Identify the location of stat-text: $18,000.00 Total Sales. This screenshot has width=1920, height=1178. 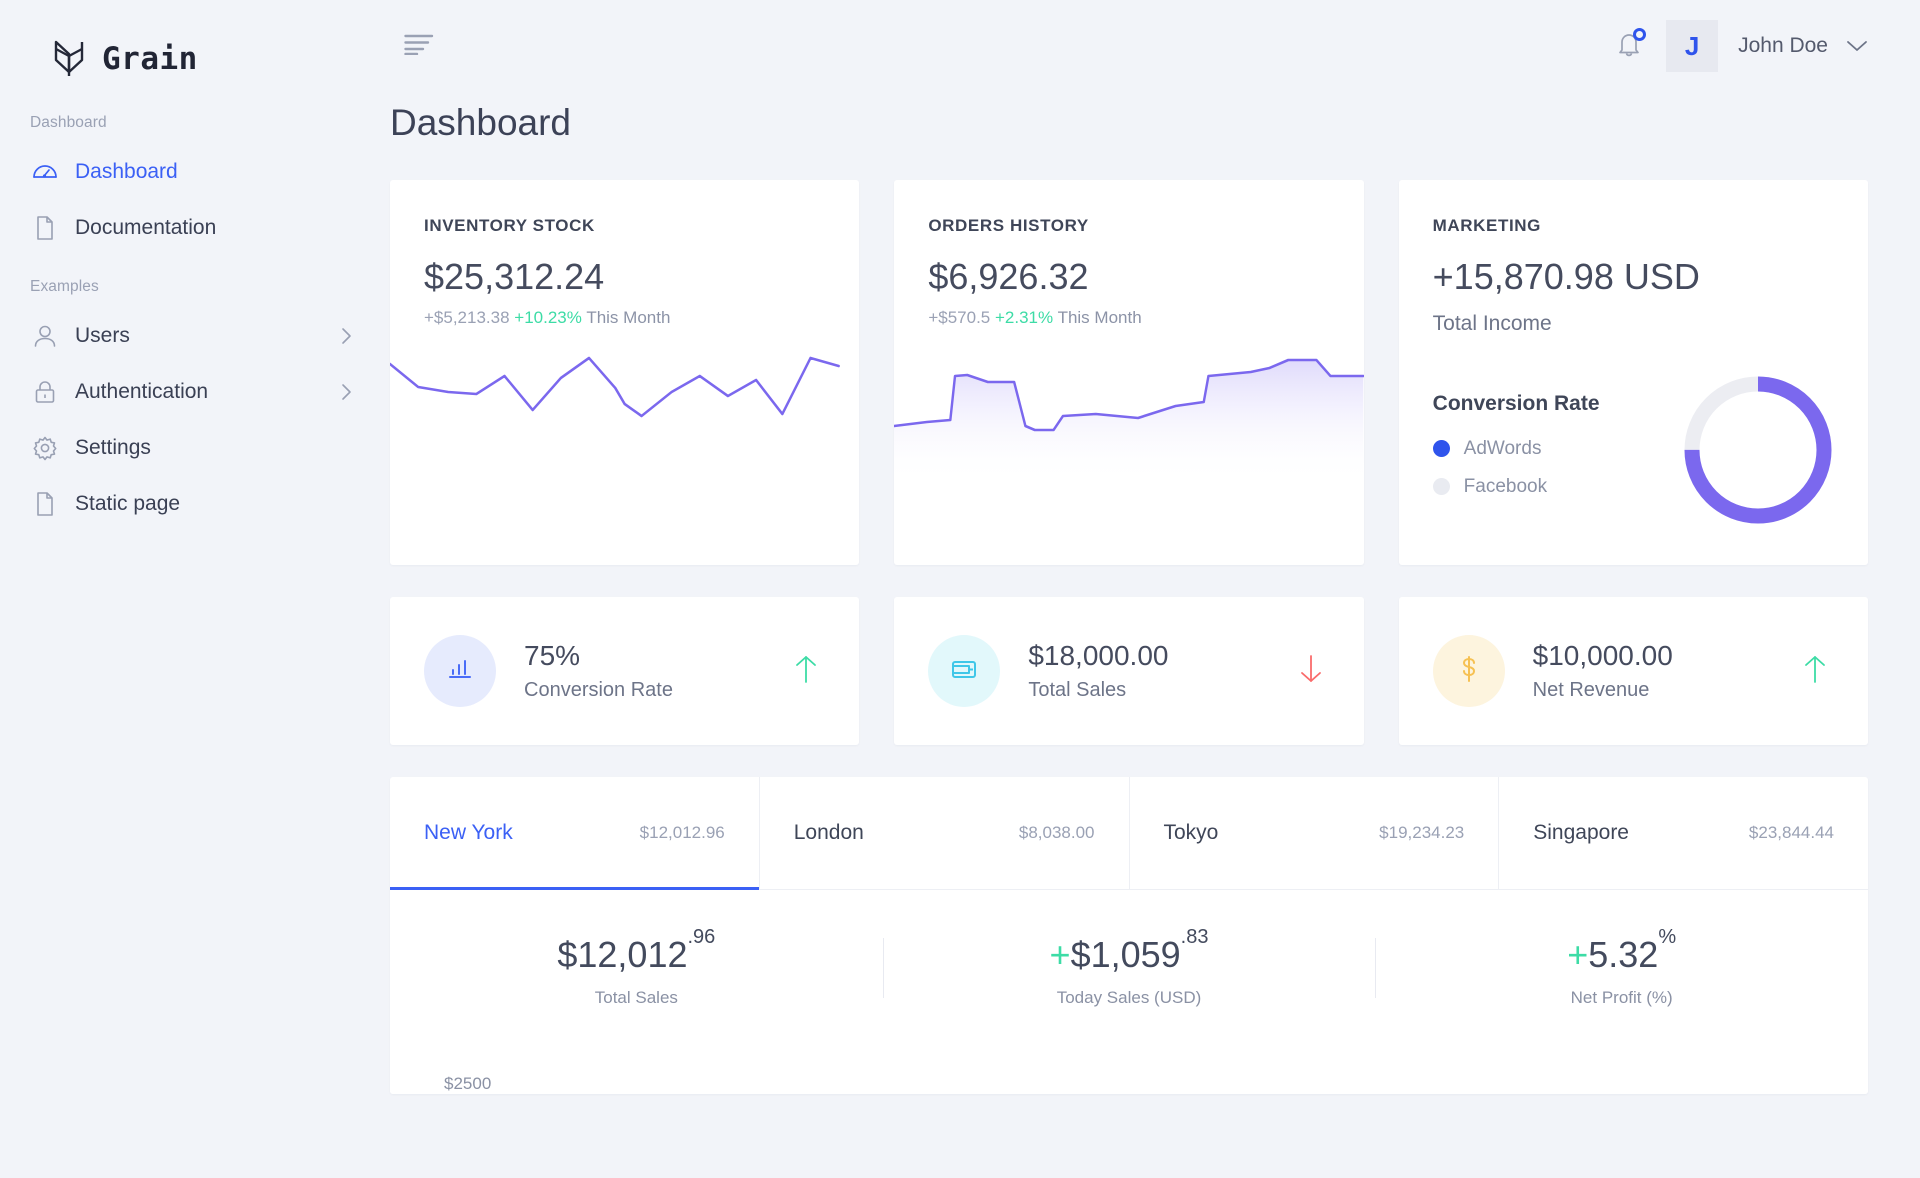
(1098, 670).